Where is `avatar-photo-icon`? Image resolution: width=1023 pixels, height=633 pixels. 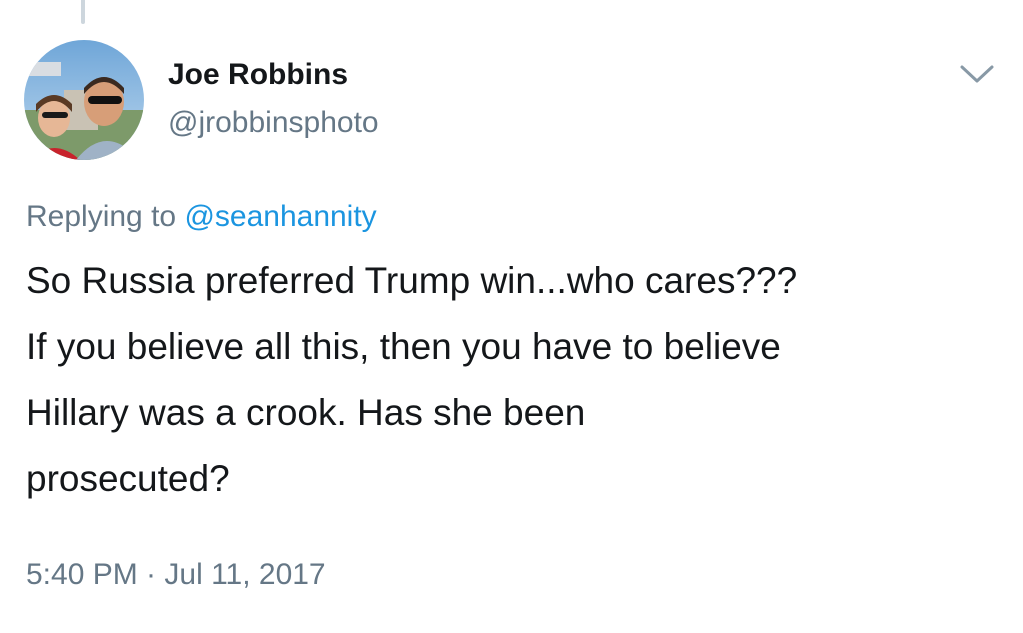
avatar-photo-icon is located at coordinates (84, 100).